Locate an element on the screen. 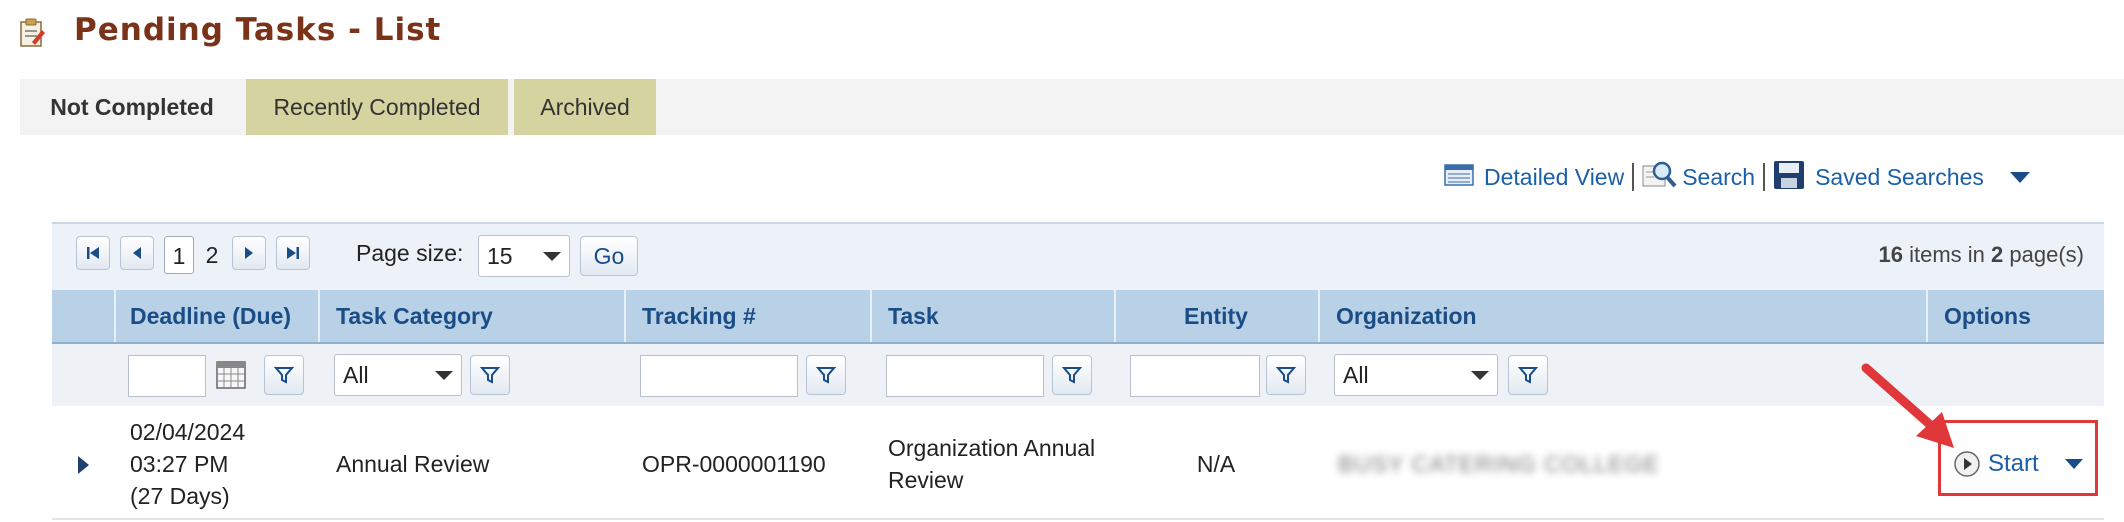 Image resolution: width=2124 pixels, height=522 pixels. page-size-value: 15 is located at coordinates (500, 255).